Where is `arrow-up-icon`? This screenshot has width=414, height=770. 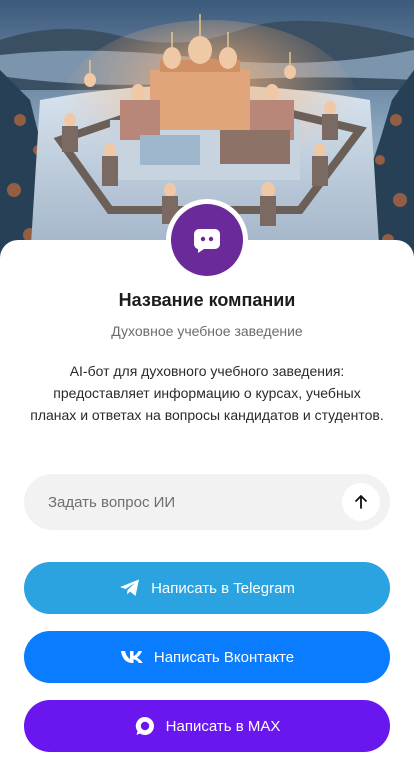
arrow-up-icon is located at coordinates (361, 502).